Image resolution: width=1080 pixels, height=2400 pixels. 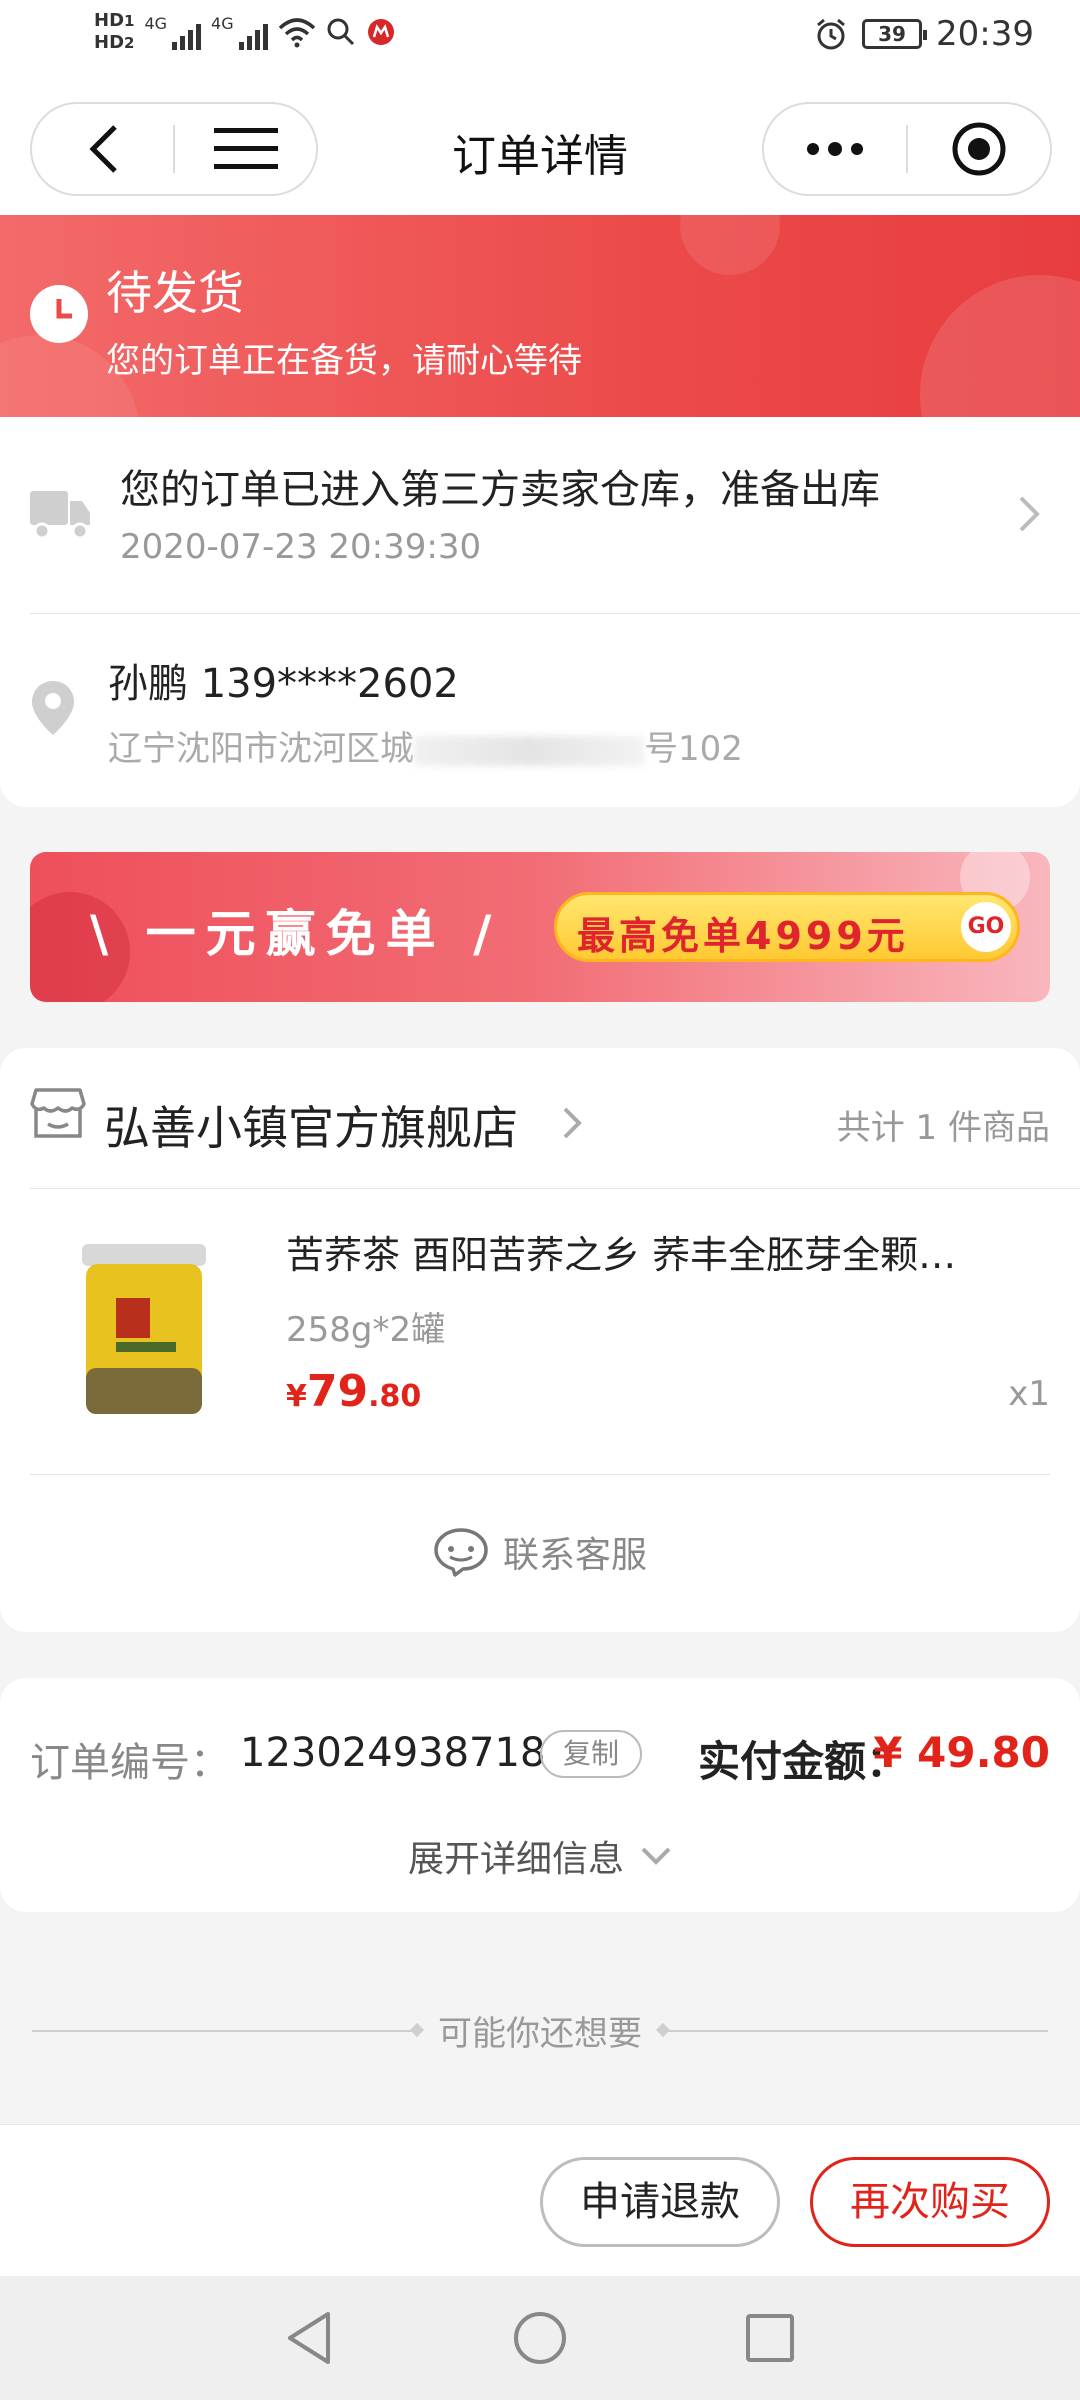 I want to click on bottom-action-bar: 申请退款 再次购买, so click(x=540, y=2200).